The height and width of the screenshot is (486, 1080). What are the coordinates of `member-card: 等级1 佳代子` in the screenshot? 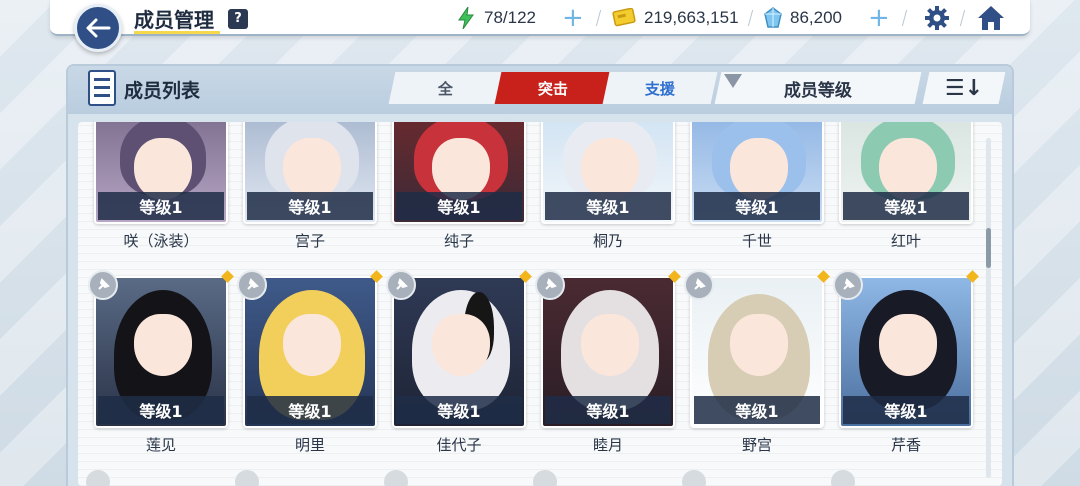 It's located at (459, 362).